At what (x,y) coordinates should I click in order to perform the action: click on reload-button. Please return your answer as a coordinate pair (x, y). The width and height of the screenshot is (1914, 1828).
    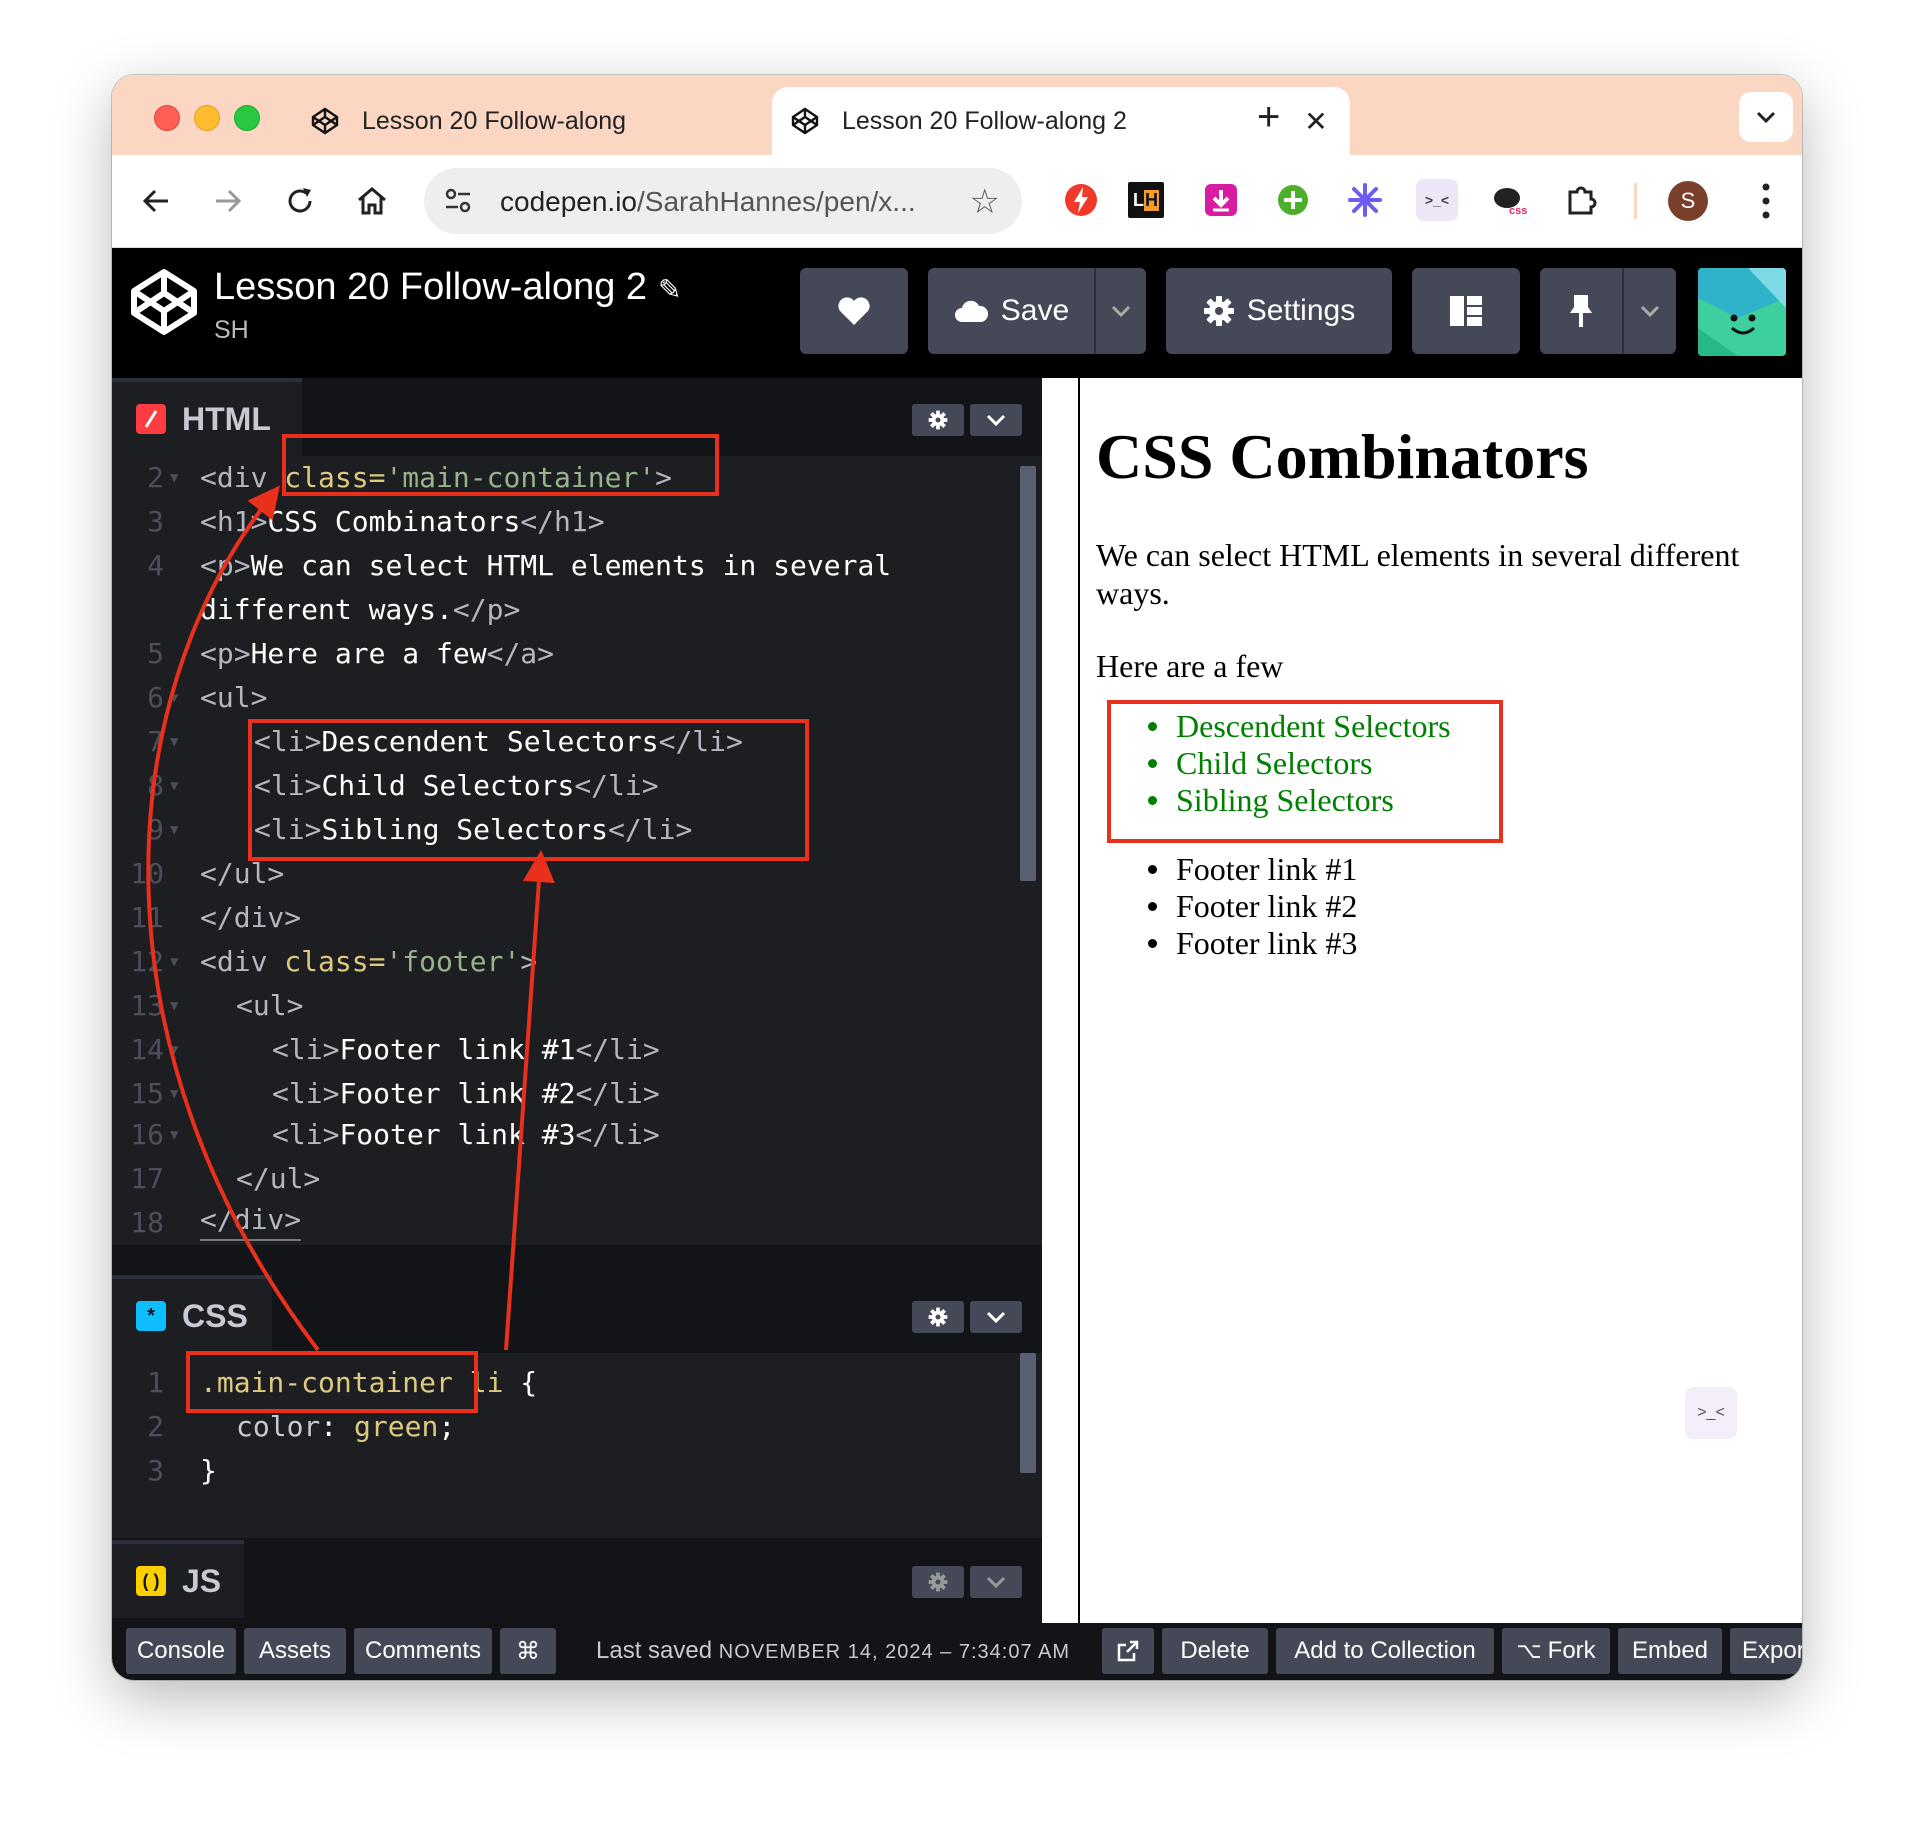
    Looking at the image, I should click on (300, 201).